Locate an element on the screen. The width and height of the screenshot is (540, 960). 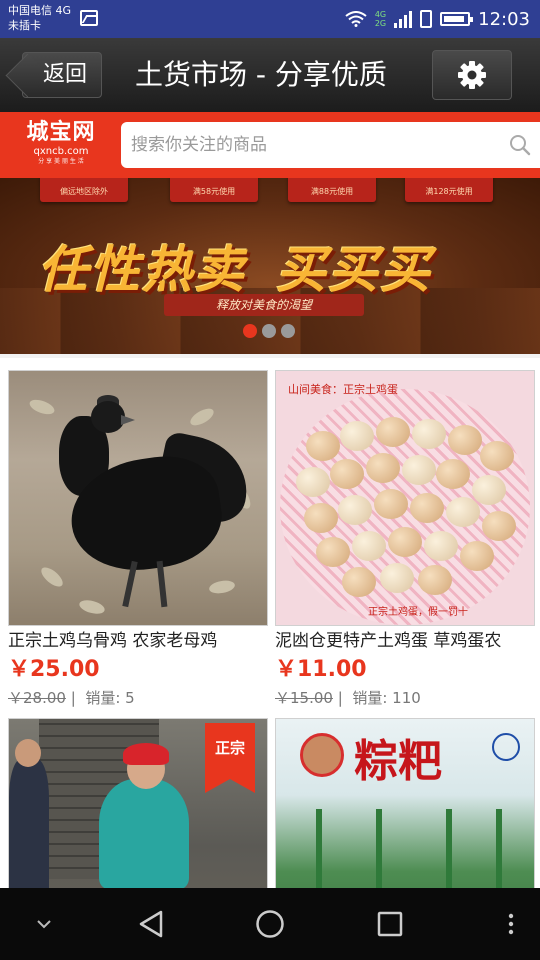
logo-text: 城宝网 is located at coordinates (61, 132).